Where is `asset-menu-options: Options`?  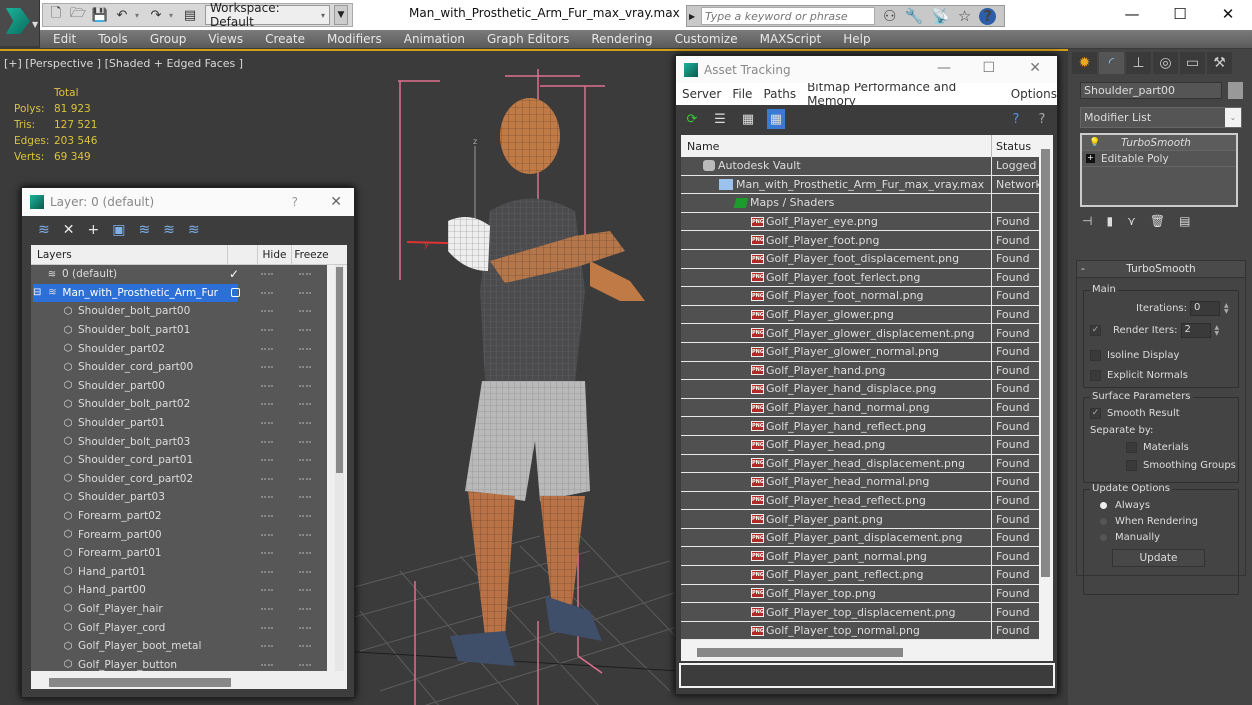
asset-menu-options: Options is located at coordinates (1034, 94).